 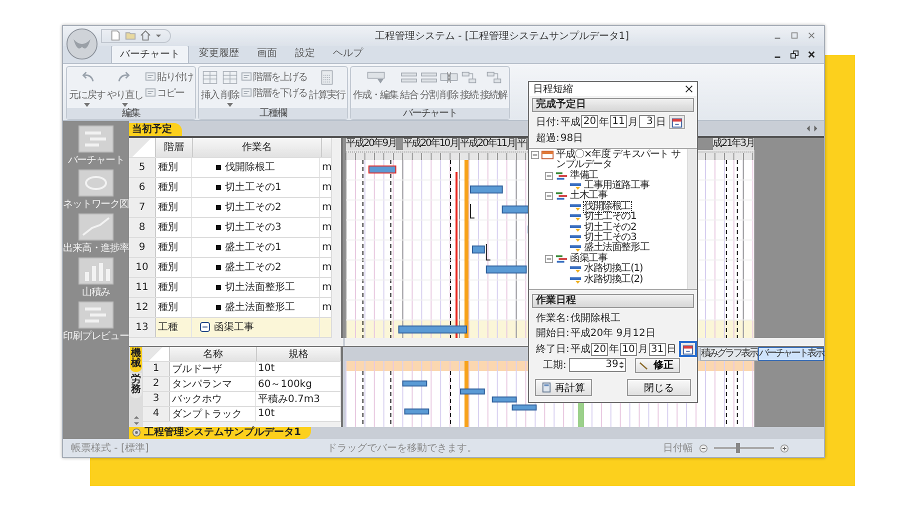 I want to click on maximize-icon, so click(x=794, y=35).